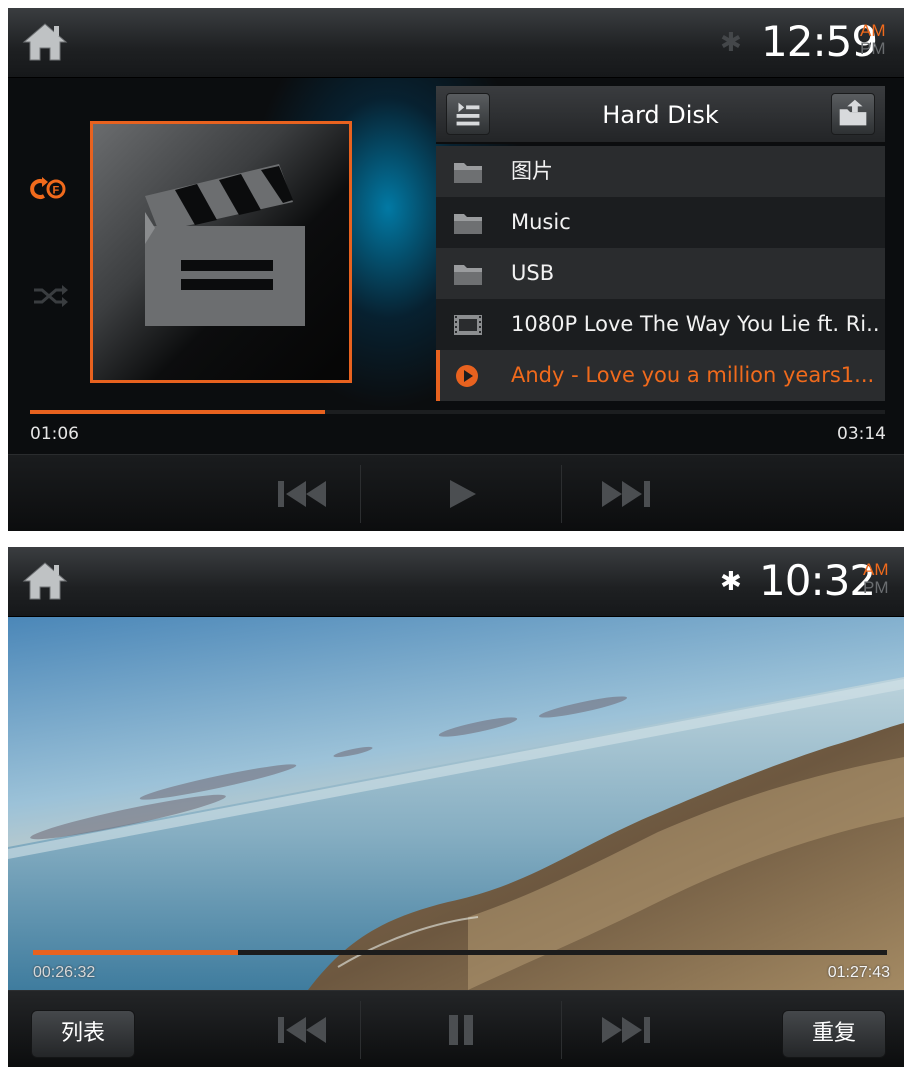 The height and width of the screenshot is (1075, 904). Describe the element at coordinates (50, 189) in the screenshot. I see `repeat-folder-icon: F` at that location.